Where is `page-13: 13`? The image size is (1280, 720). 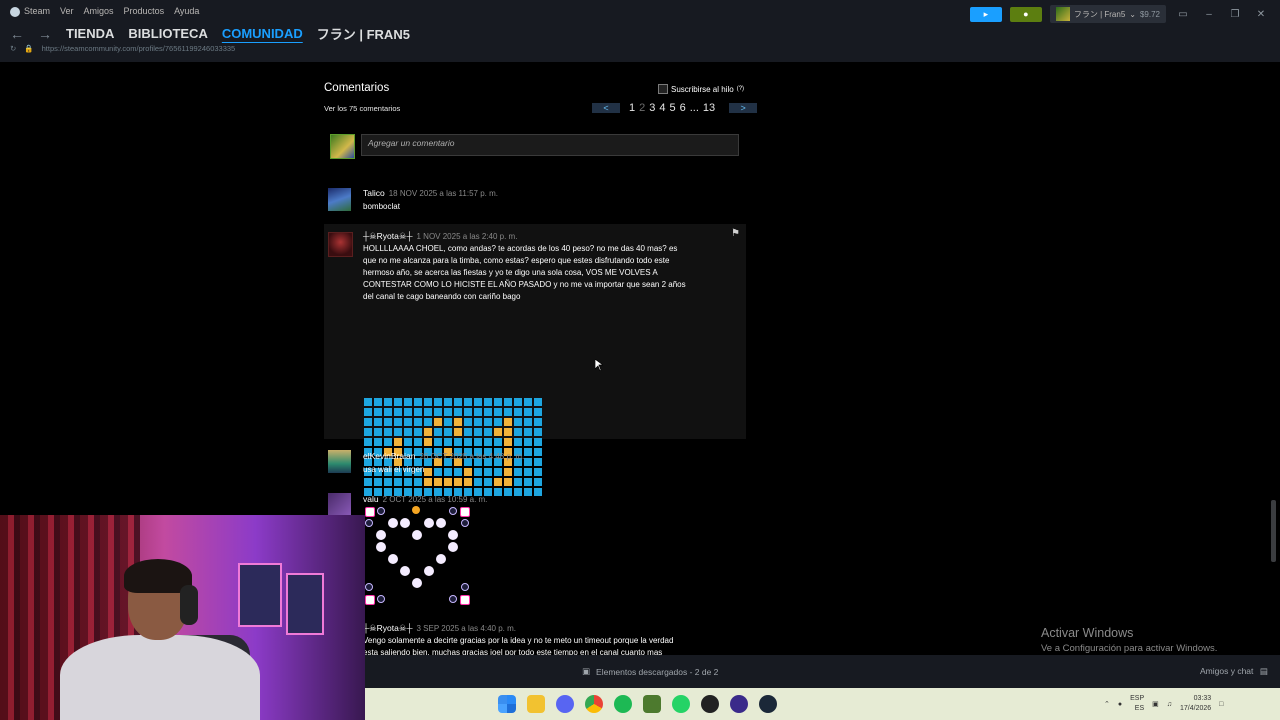
page-13: 13 is located at coordinates (709, 108).